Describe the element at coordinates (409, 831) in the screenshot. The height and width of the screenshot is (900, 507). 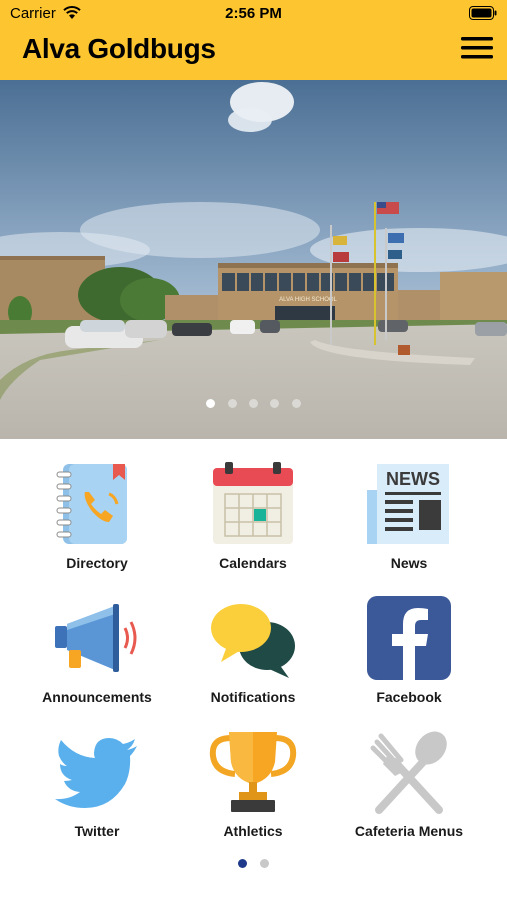
I see `tile-label: Cafeteria Menus` at that location.